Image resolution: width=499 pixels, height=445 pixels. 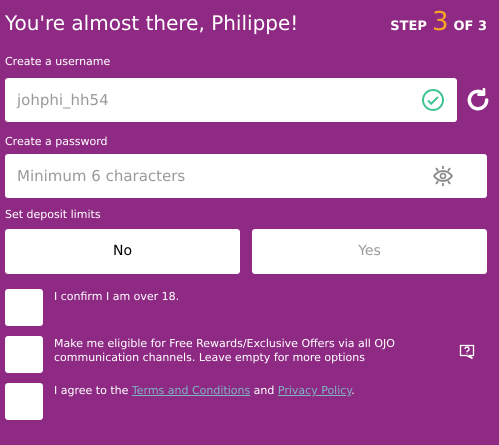 What do you see at coordinates (57, 142) in the screenshot?
I see `field-label: Create a password` at bounding box center [57, 142].